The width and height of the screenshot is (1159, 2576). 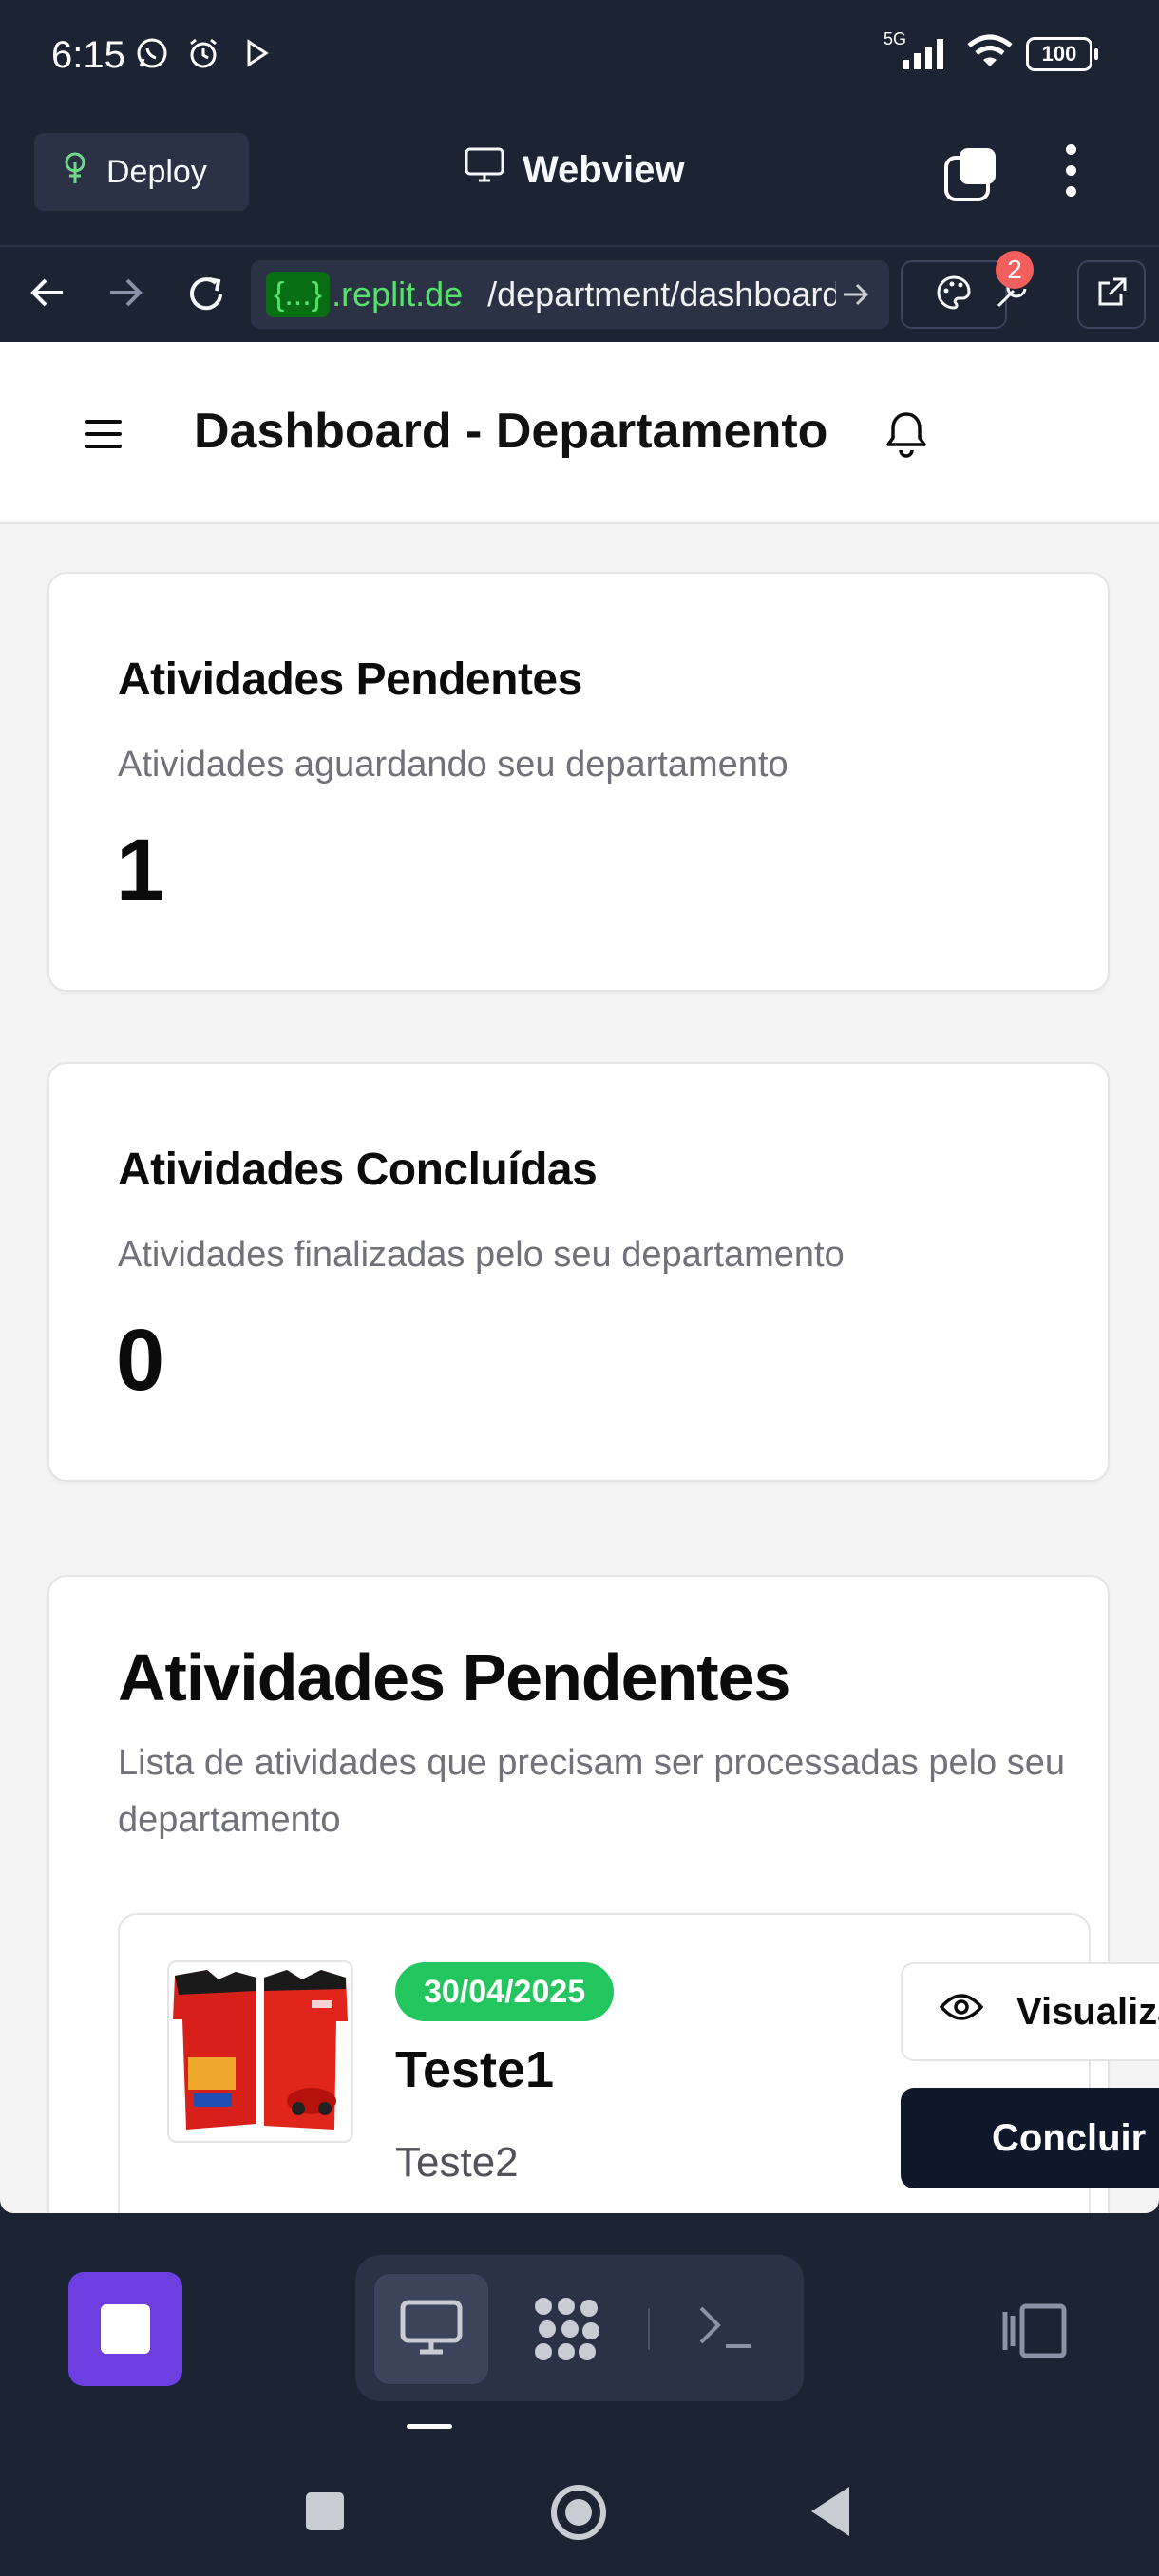 What do you see at coordinates (140, 1360) in the screenshot?
I see `completed-count: 0` at bounding box center [140, 1360].